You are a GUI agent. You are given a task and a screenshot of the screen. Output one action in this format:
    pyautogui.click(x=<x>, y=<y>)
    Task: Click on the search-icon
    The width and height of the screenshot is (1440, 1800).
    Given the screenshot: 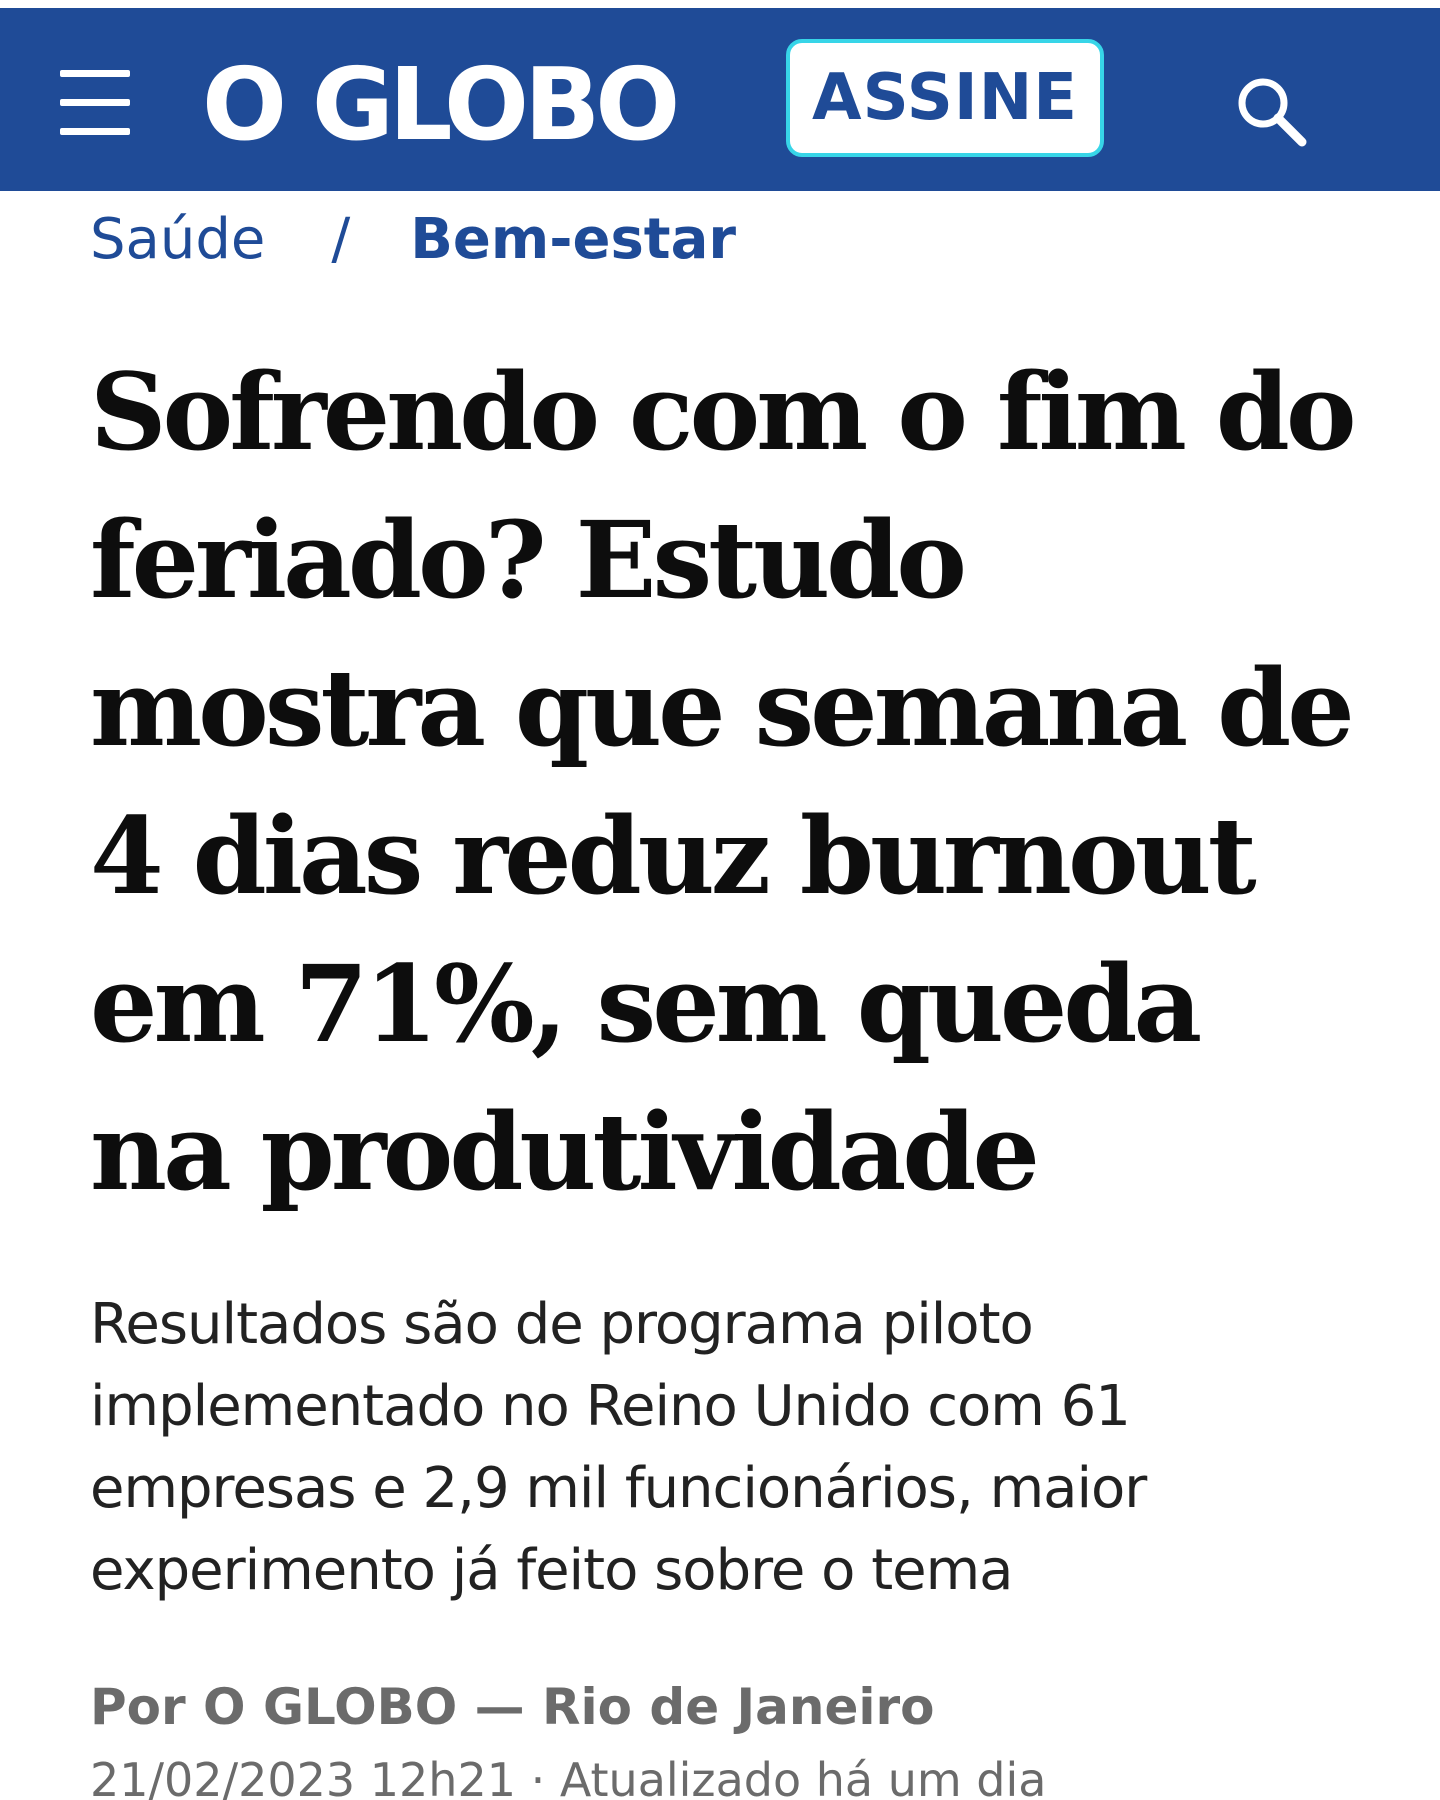 What is the action you would take?
    pyautogui.click(x=1272, y=112)
    